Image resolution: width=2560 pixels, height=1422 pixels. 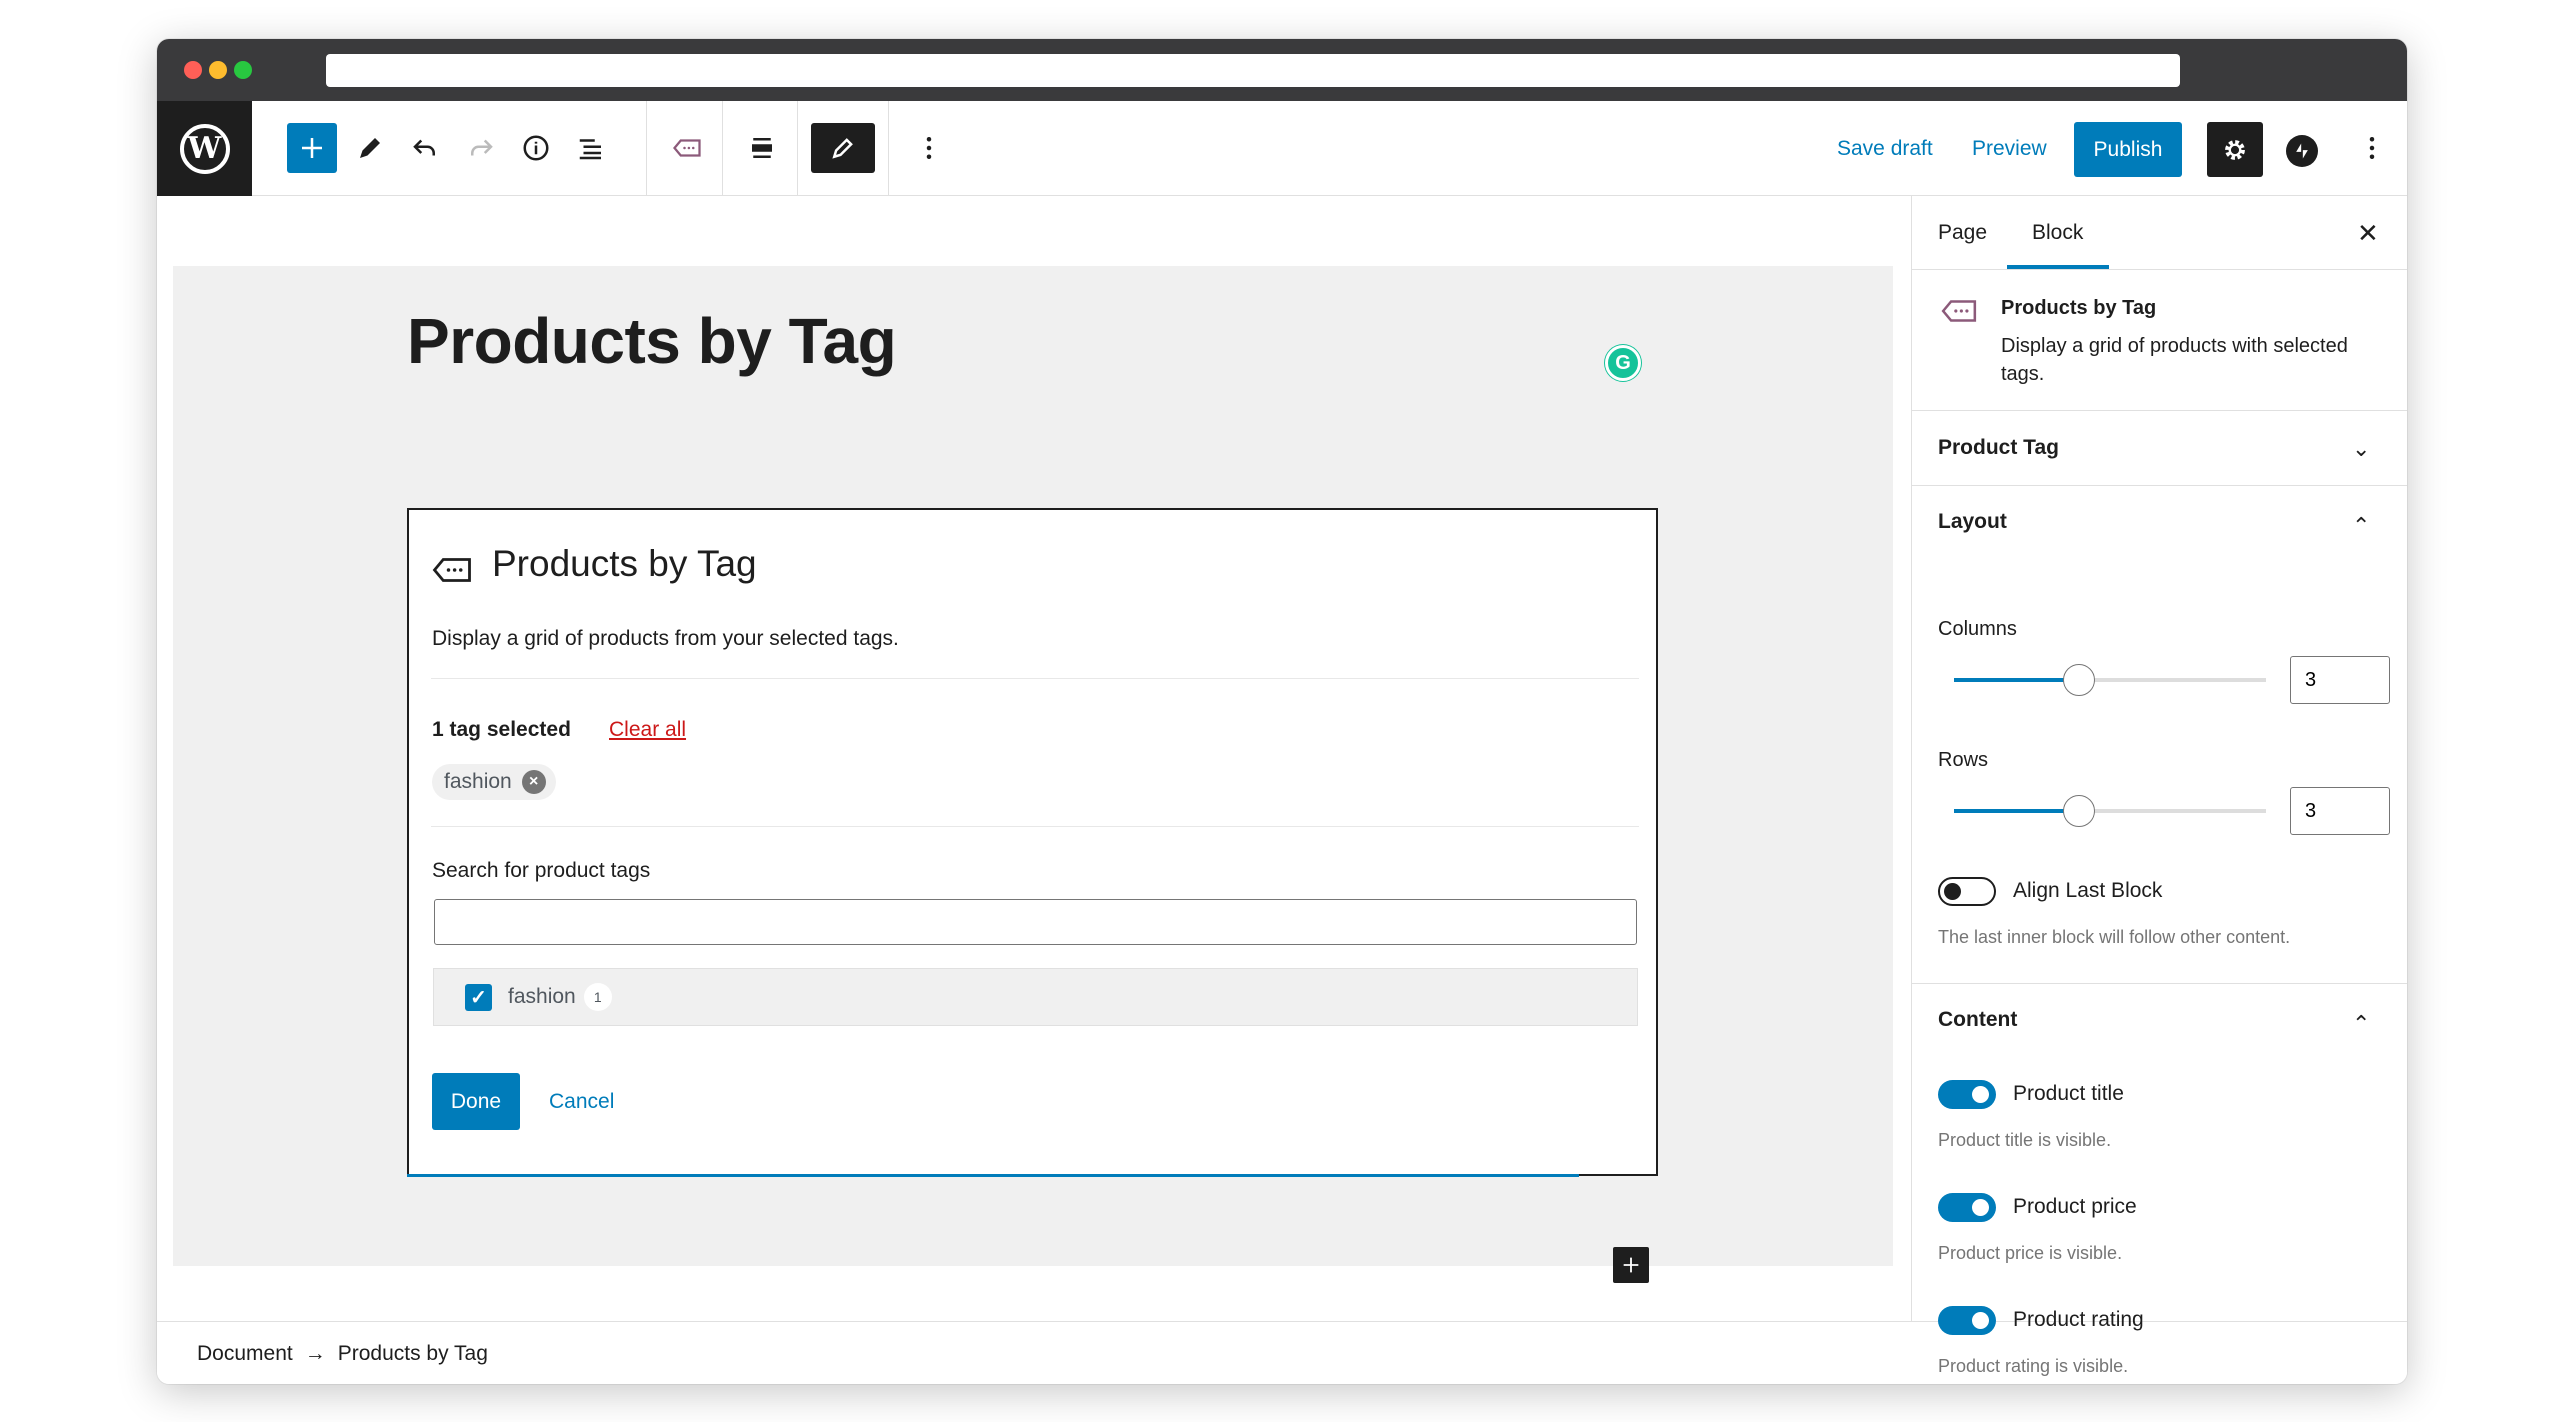 What do you see at coordinates (243, 70) in the screenshot?
I see `maximize-window-button` at bounding box center [243, 70].